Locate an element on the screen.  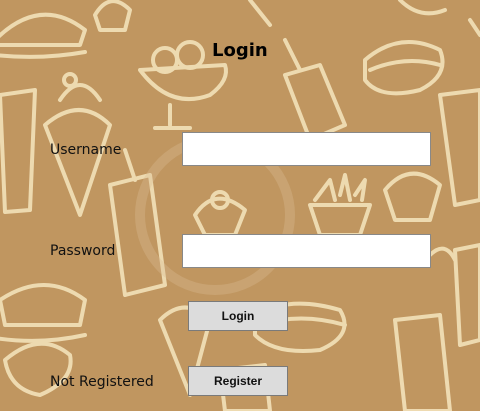
ice-cream-cone-icon is located at coordinates (77, 162).